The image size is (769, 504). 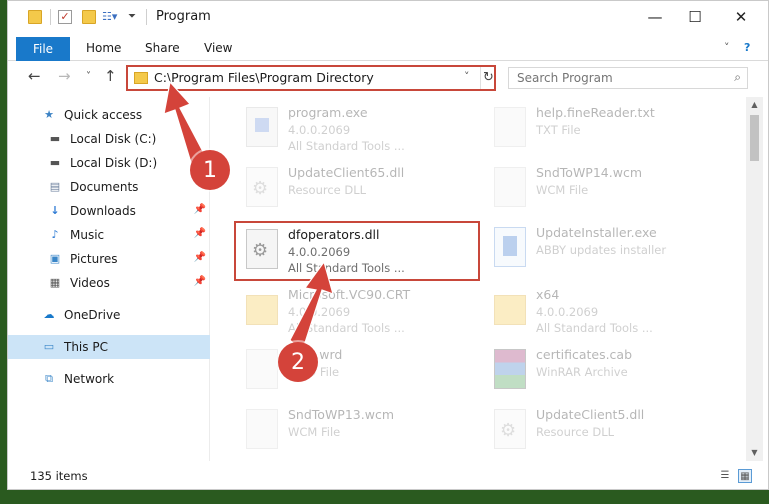 What do you see at coordinates (110, 76) in the screenshot?
I see `up-button: ↑` at bounding box center [110, 76].